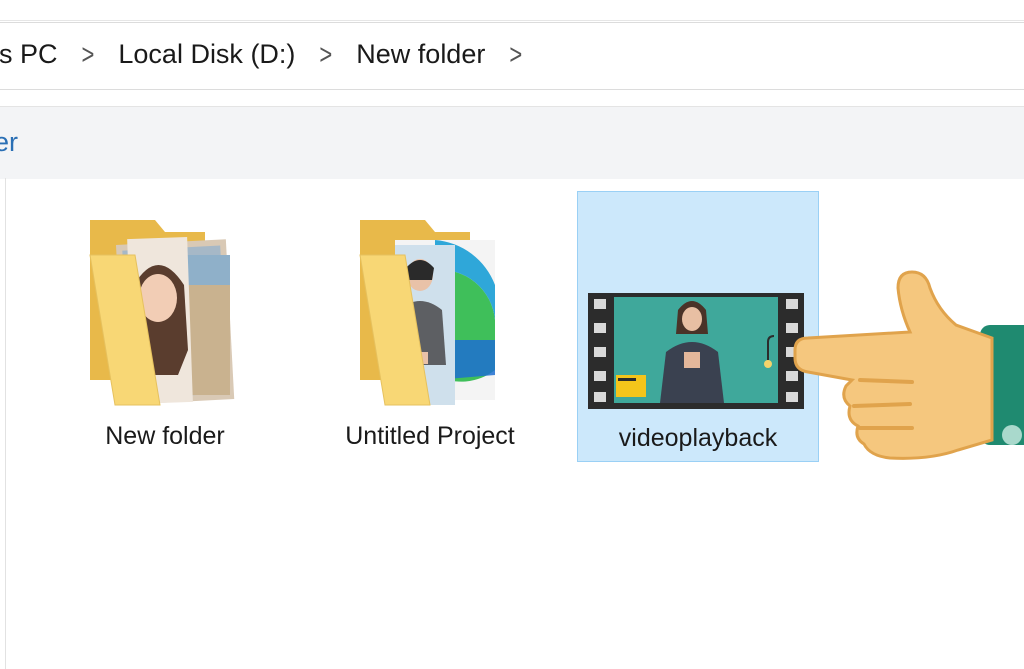  What do you see at coordinates (206, 54) in the screenshot?
I see `breadcrumb-local-disk: Local Disk (D:)` at bounding box center [206, 54].